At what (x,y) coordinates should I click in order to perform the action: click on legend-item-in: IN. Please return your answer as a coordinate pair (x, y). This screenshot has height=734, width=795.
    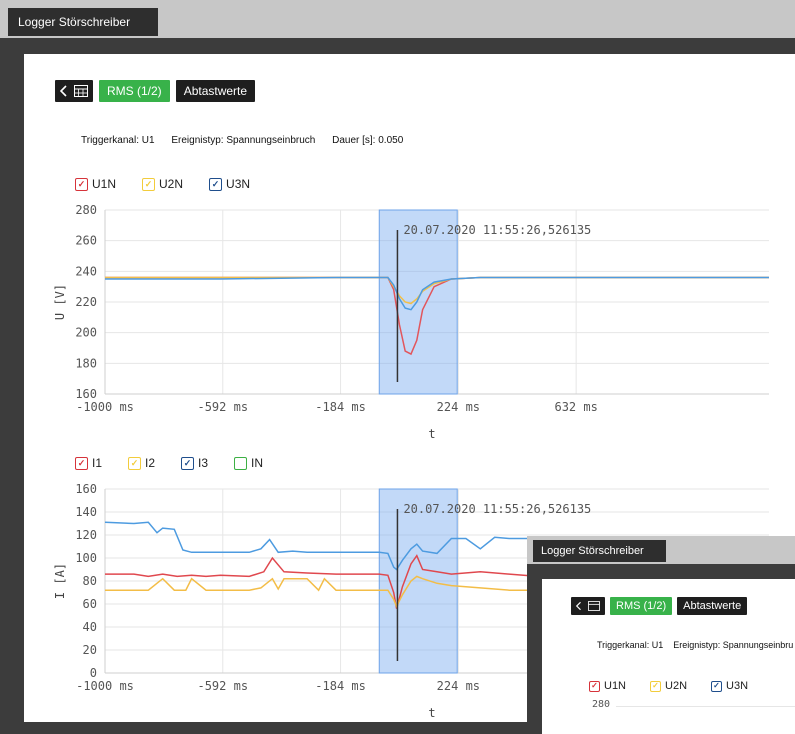
    Looking at the image, I should click on (248, 463).